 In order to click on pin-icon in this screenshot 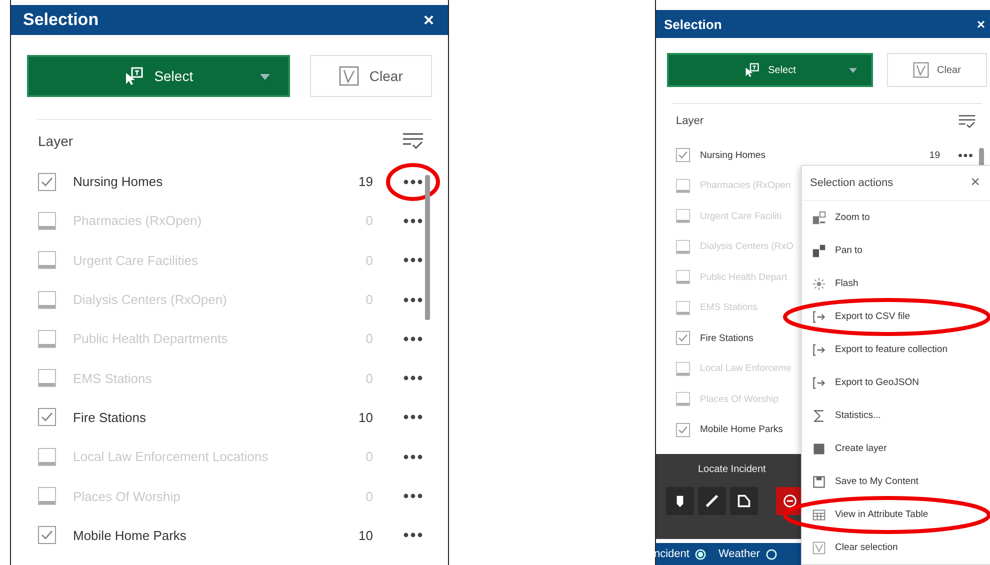, I will do `click(680, 501)`.